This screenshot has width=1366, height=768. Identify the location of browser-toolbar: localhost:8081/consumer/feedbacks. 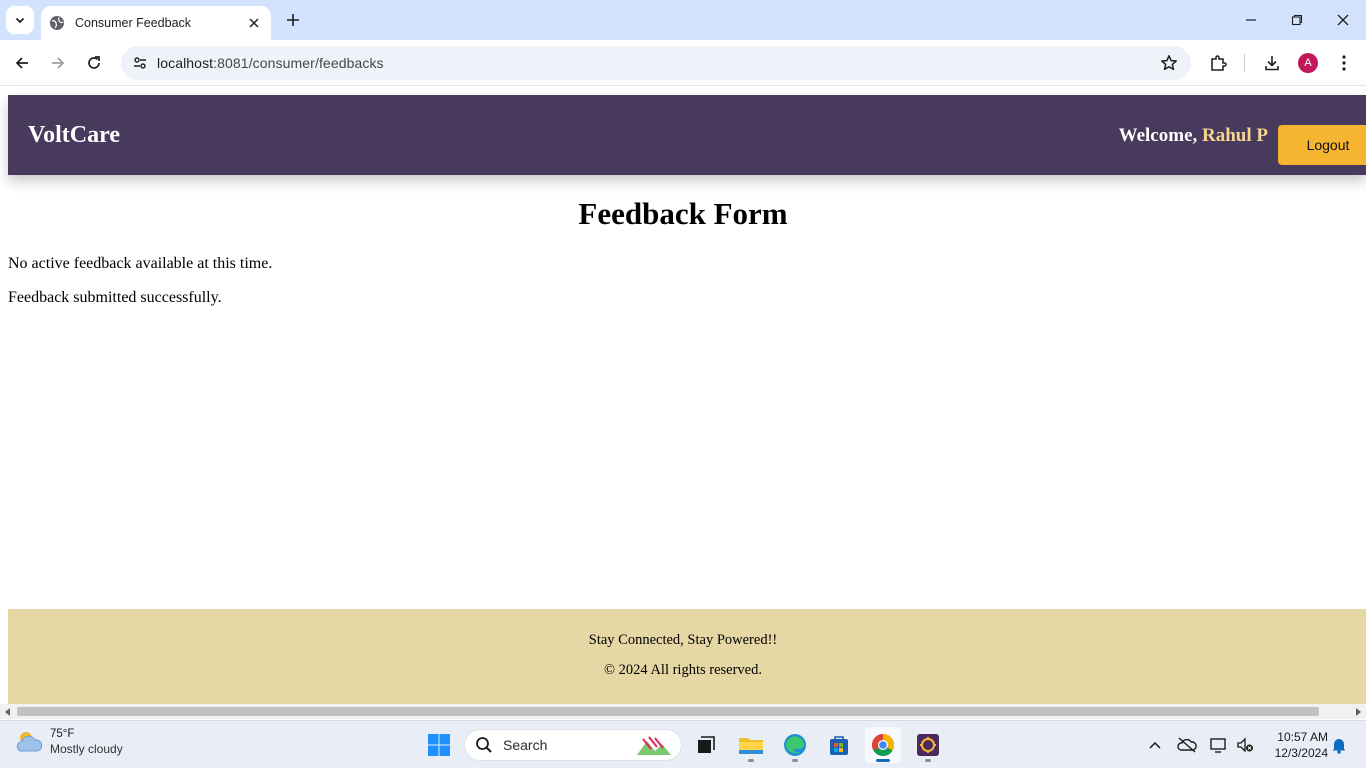
(683, 63).